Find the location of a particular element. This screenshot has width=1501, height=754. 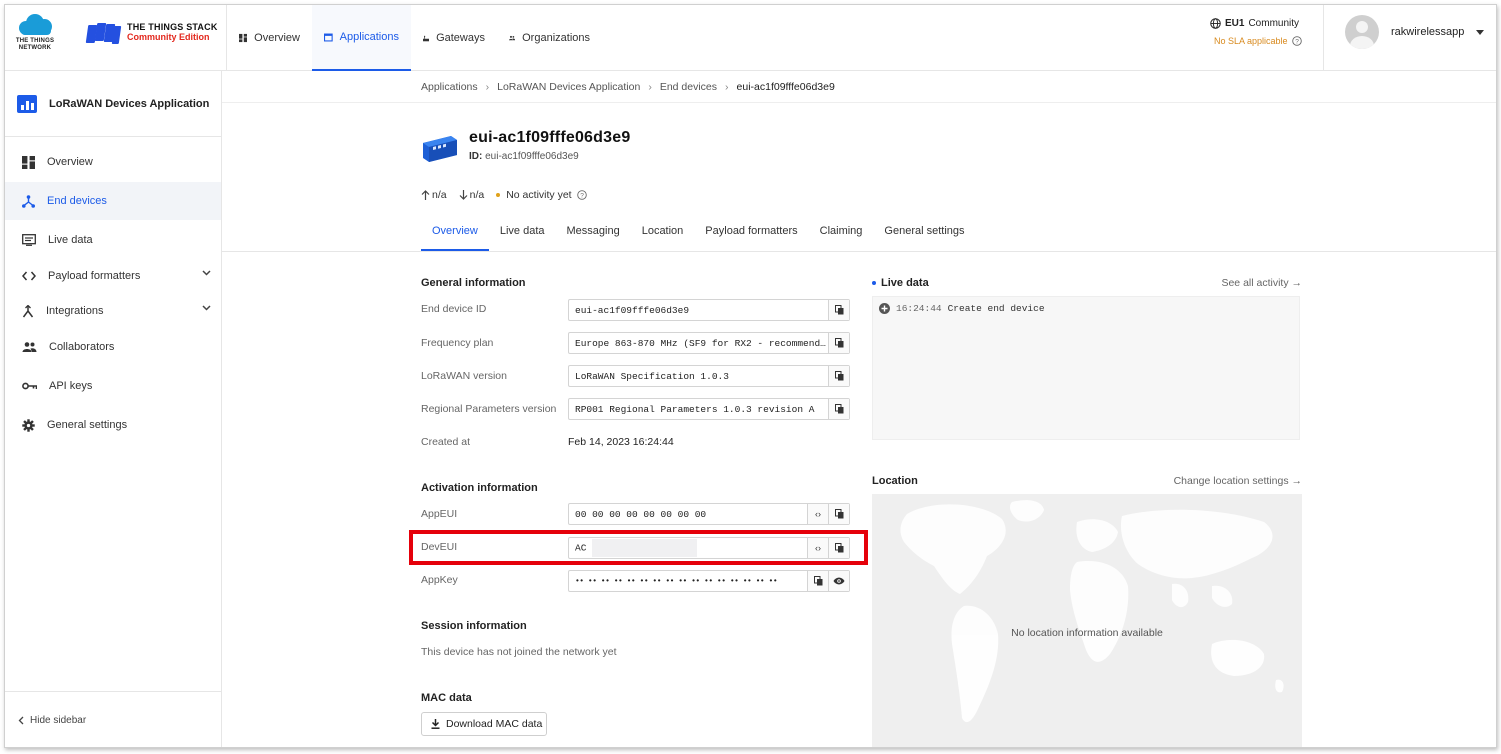

sidebar-item-payload-formatters: Payload formatters is located at coordinates (113, 276).